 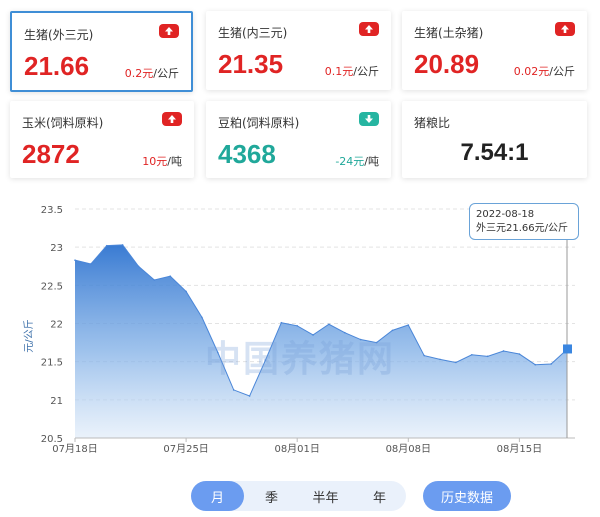 I want to click on card-price: 4368, so click(x=247, y=154).